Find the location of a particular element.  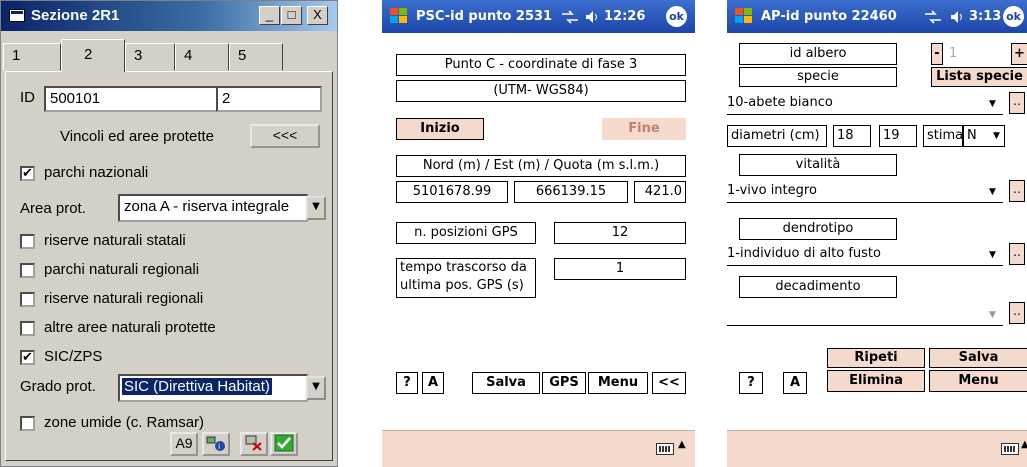

parchi-regionali-label: parchi naturali regionali is located at coordinates (122, 269).